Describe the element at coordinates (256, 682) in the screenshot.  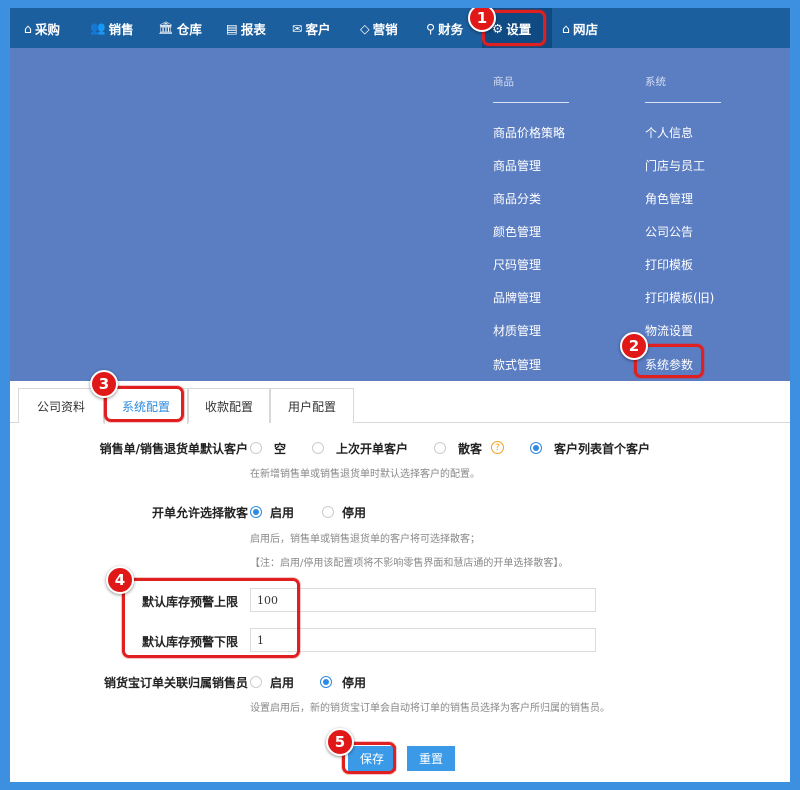
I see `radio-salesperson-enable` at that location.